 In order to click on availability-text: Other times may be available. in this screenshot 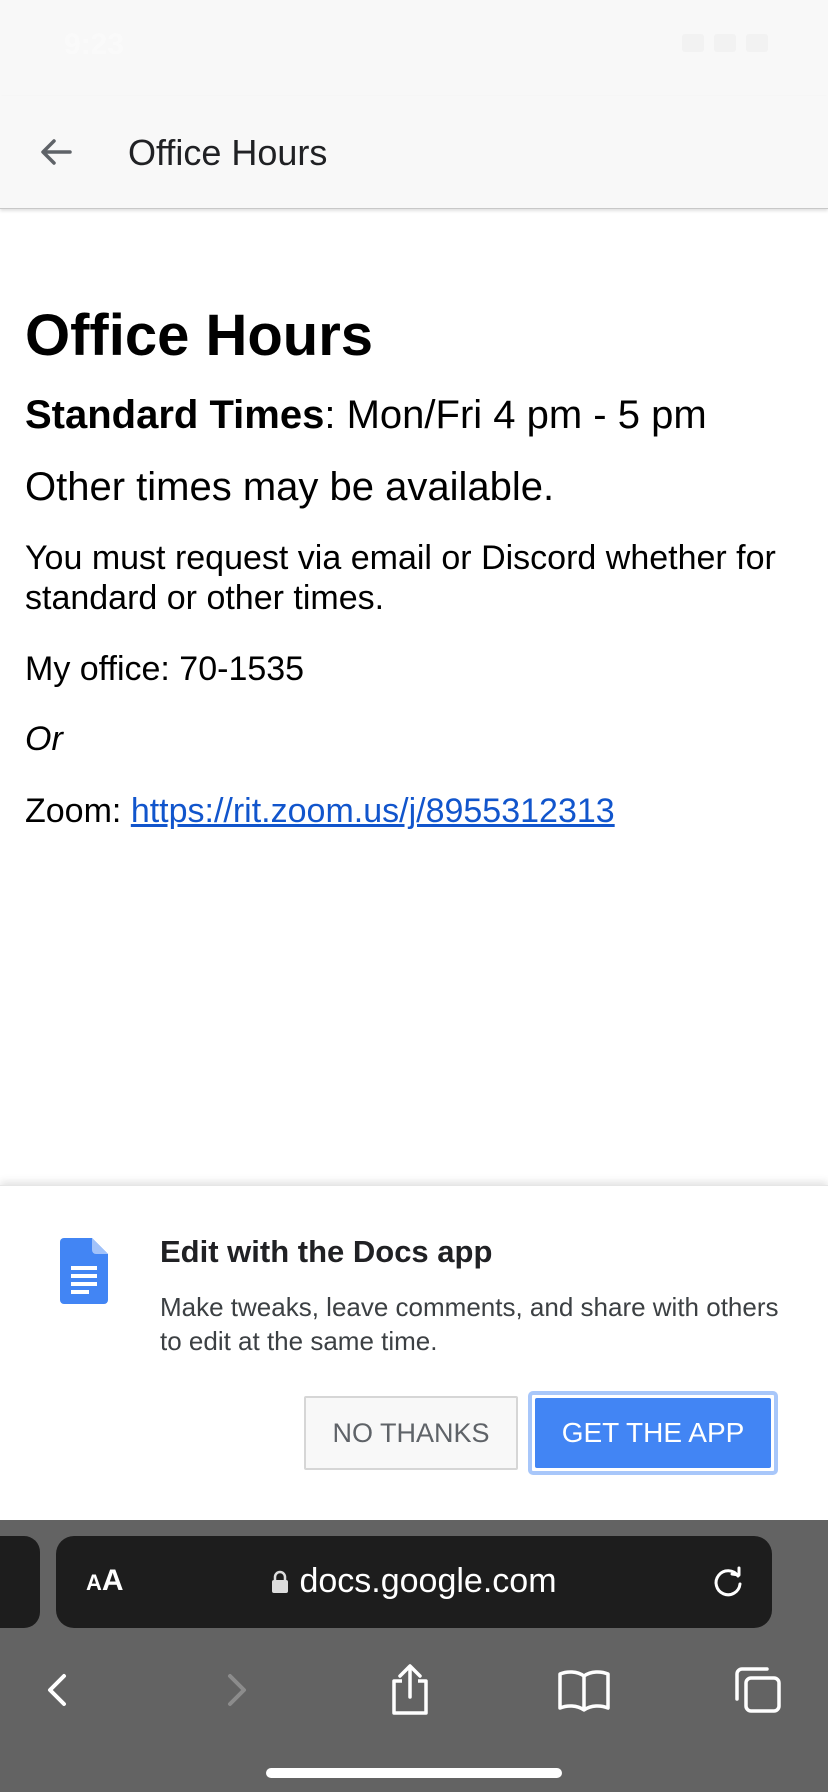, I will do `click(290, 487)`.